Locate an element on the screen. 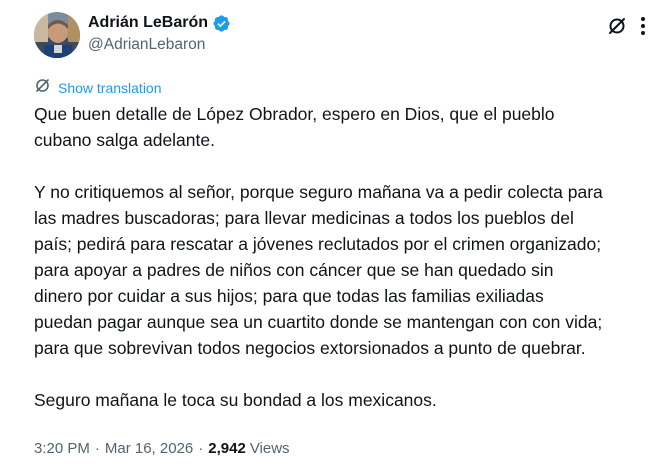 The width and height of the screenshot is (667, 475). author-handle: @AdrianLebaron is located at coordinates (146, 45).